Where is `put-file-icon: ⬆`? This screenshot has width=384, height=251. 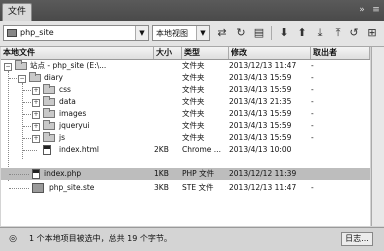 put-file-icon: ⬆ is located at coordinates (302, 33).